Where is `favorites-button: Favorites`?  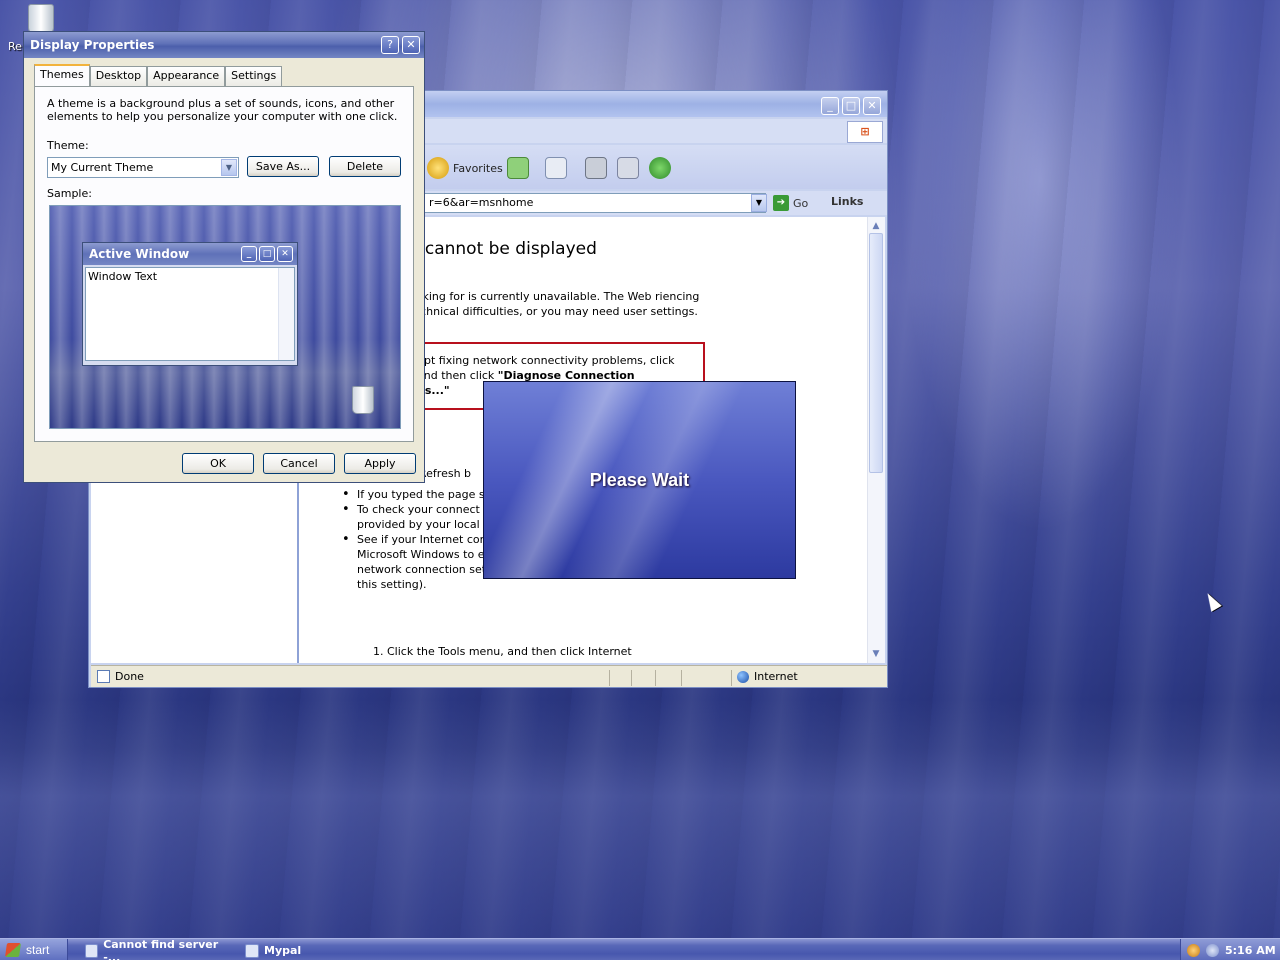 favorites-button: Favorites is located at coordinates (465, 168).